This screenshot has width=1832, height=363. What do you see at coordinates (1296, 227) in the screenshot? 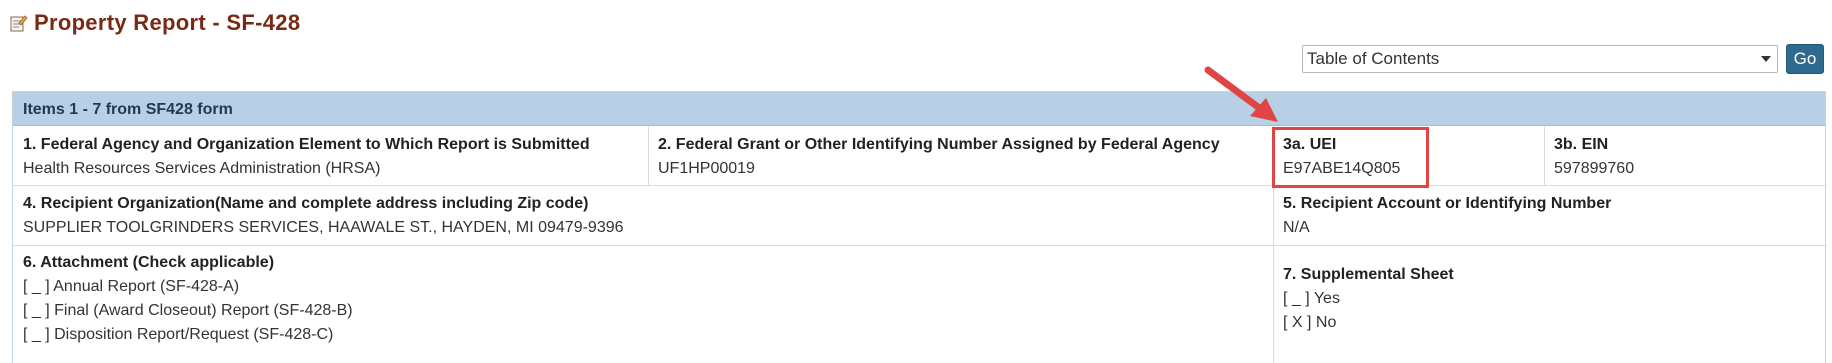
I see `field-value: N/A` at bounding box center [1296, 227].